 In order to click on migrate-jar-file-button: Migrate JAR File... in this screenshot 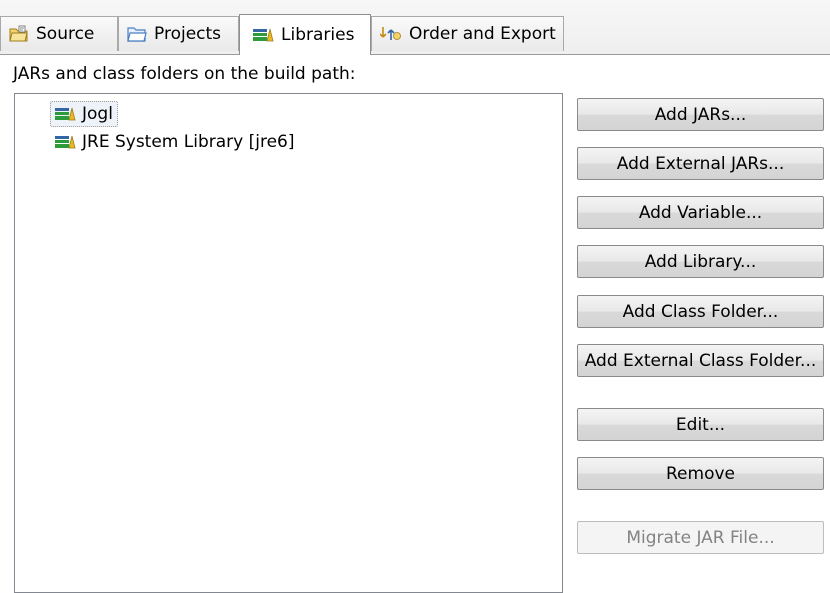, I will do `click(700, 537)`.